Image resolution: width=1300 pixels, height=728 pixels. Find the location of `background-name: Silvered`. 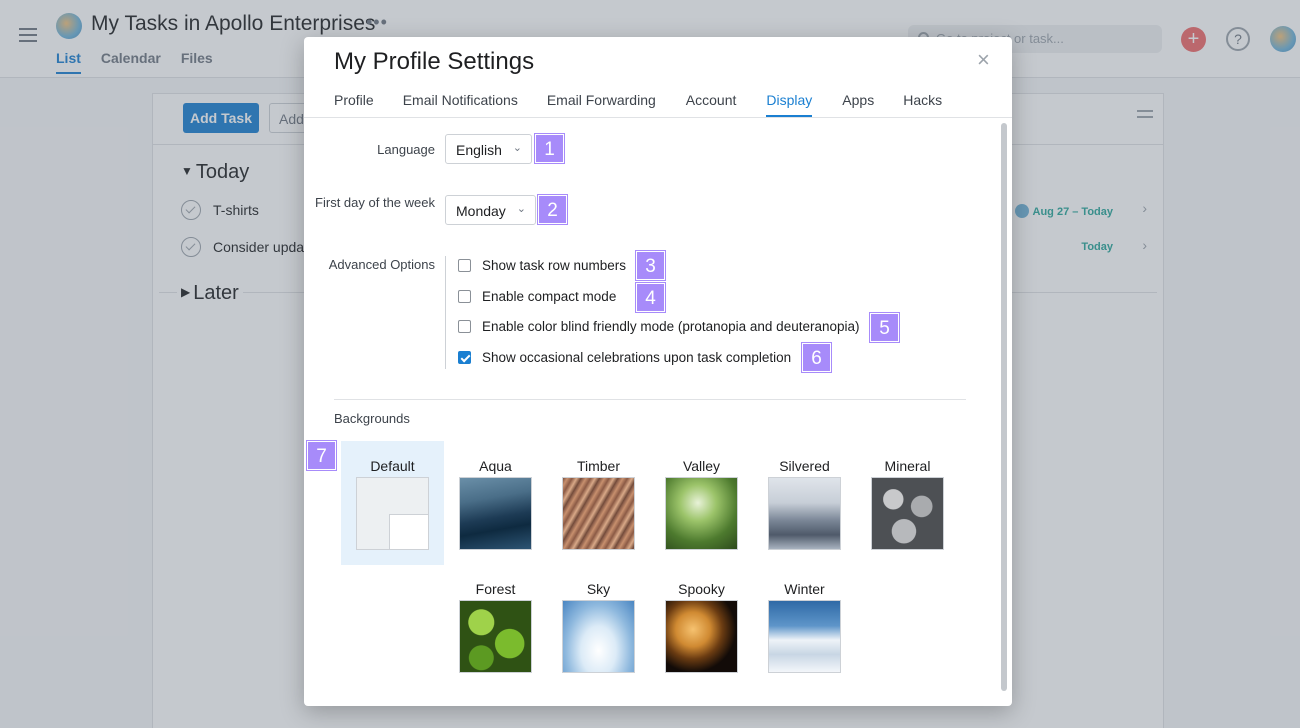

background-name: Silvered is located at coordinates (804, 466).